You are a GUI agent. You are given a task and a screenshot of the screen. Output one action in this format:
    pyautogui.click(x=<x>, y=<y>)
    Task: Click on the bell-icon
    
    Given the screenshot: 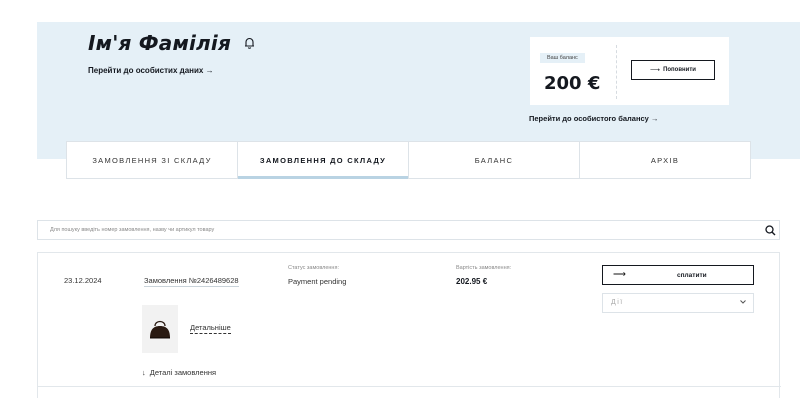 What is the action you would take?
    pyautogui.click(x=249, y=42)
    